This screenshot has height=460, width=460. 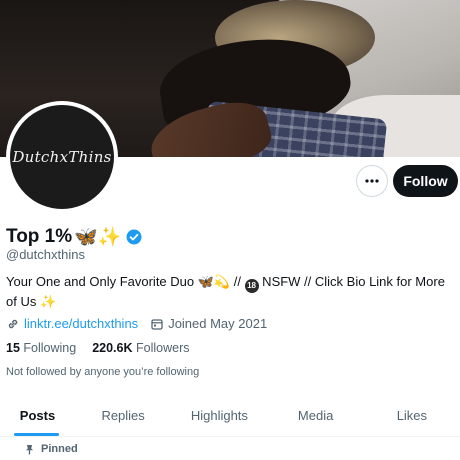 What do you see at coordinates (37, 415) in the screenshot?
I see `tab-posts: Posts` at bounding box center [37, 415].